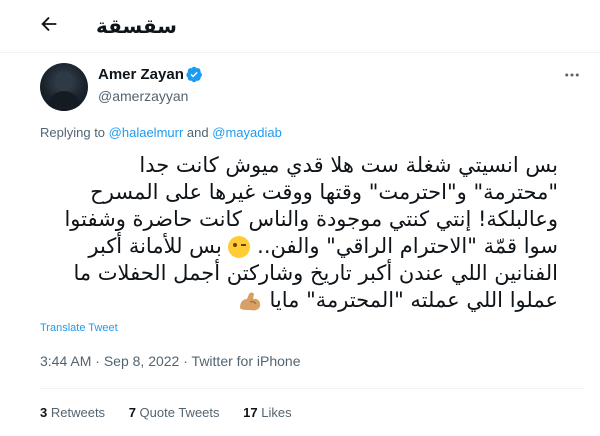 The height and width of the screenshot is (436, 600). What do you see at coordinates (250, 412) in the screenshot?
I see `likes-count: 17` at bounding box center [250, 412].